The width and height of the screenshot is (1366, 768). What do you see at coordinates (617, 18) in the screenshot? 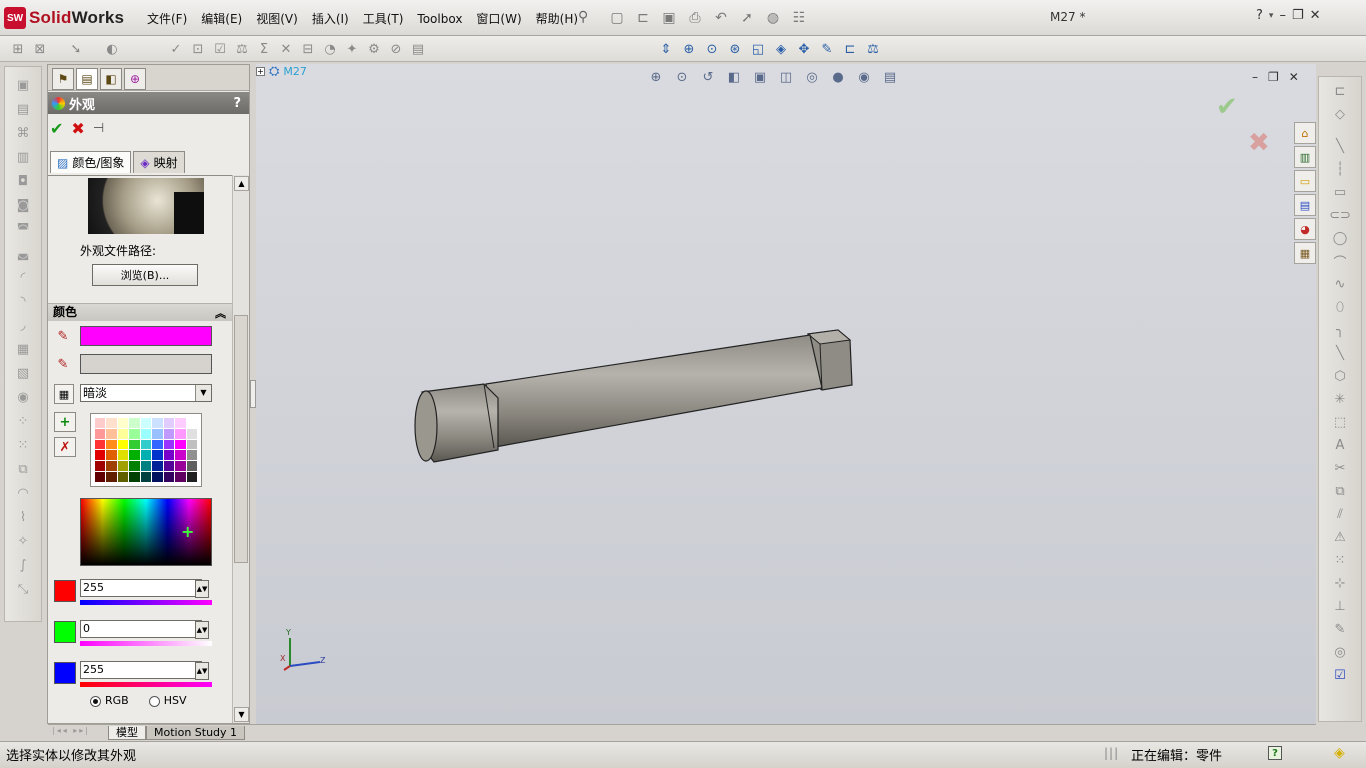
I see `new-document-icon: ▢` at bounding box center [617, 18].